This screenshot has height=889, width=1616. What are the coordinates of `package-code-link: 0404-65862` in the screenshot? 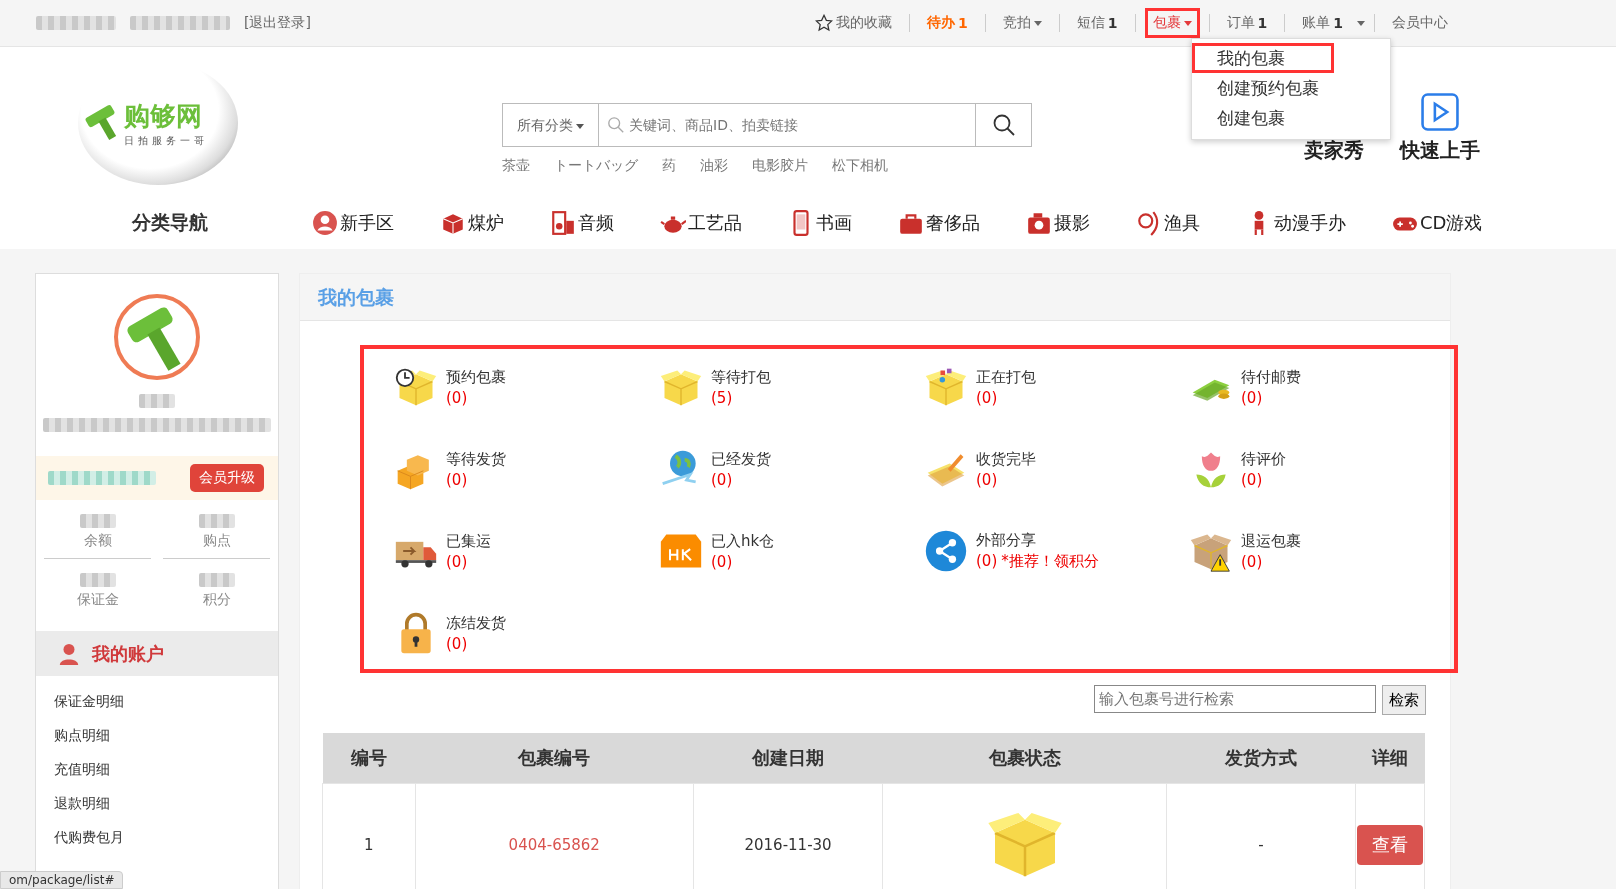 It's located at (554, 836).